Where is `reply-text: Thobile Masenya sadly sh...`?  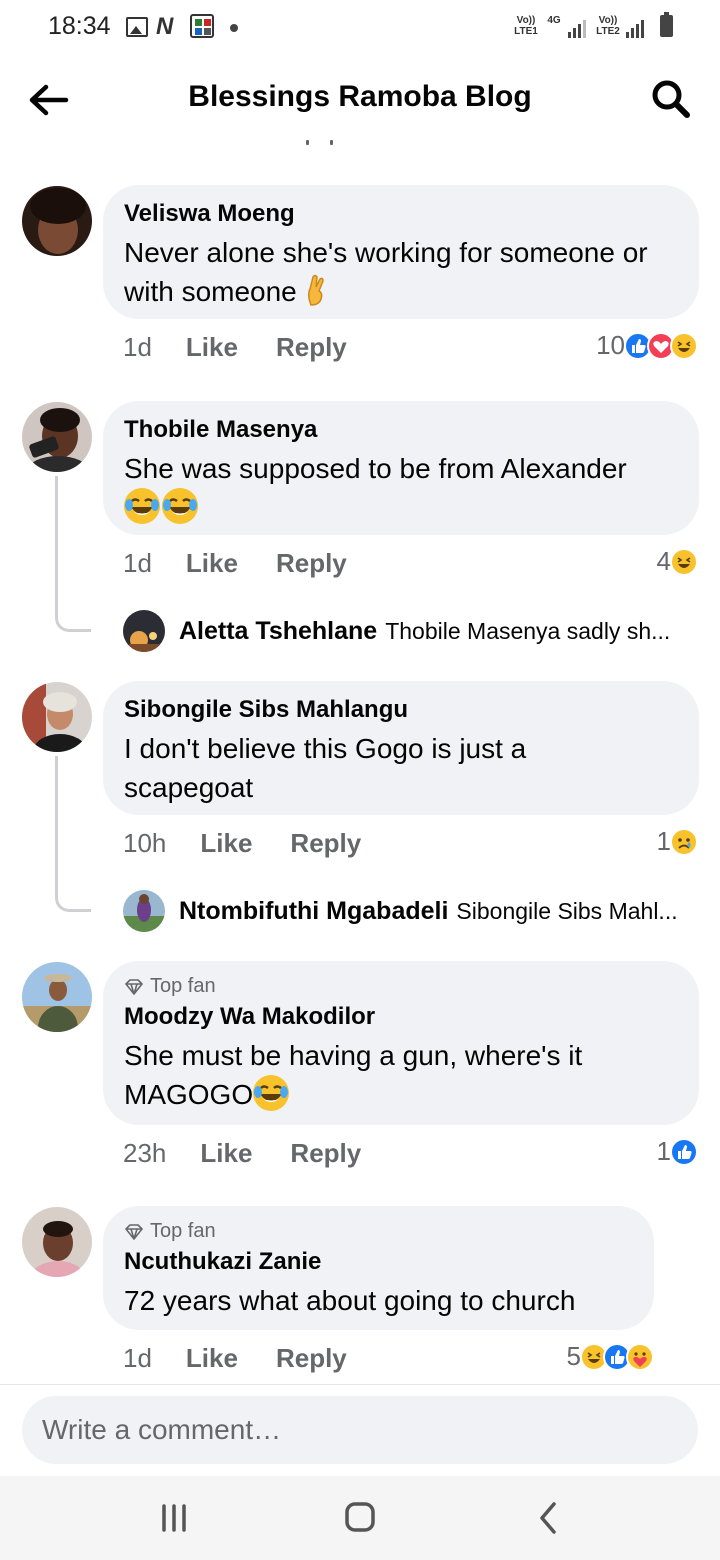
reply-text: Thobile Masenya sadly sh... is located at coordinates (528, 630).